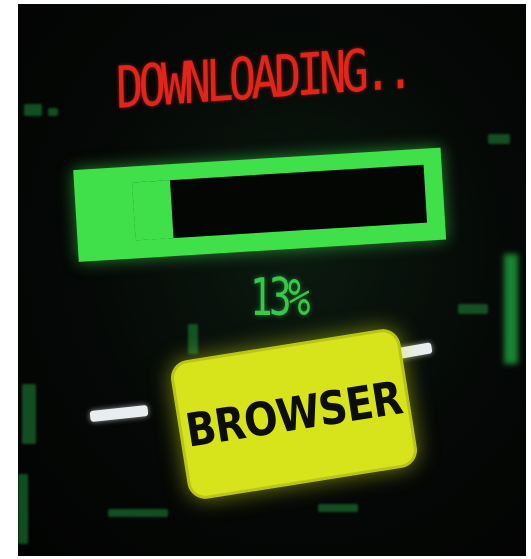  Describe the element at coordinates (153, 210) in the screenshot. I see `progress-bar-fill` at that location.